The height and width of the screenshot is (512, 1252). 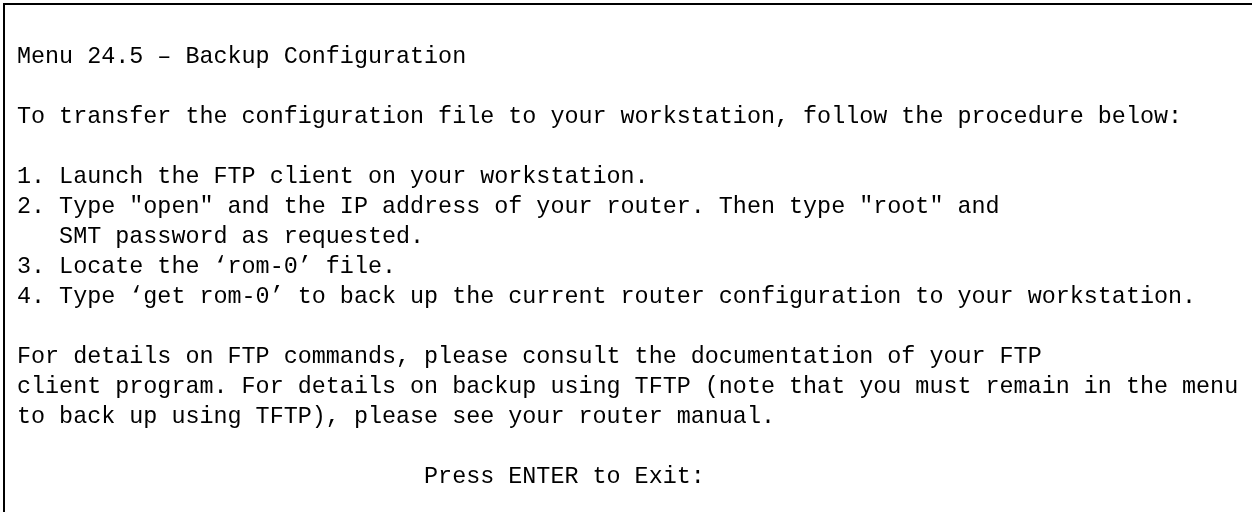 I want to click on intro-text: To transfer the configuration file to your workstation, follow the procedure below:, so click(x=600, y=117).